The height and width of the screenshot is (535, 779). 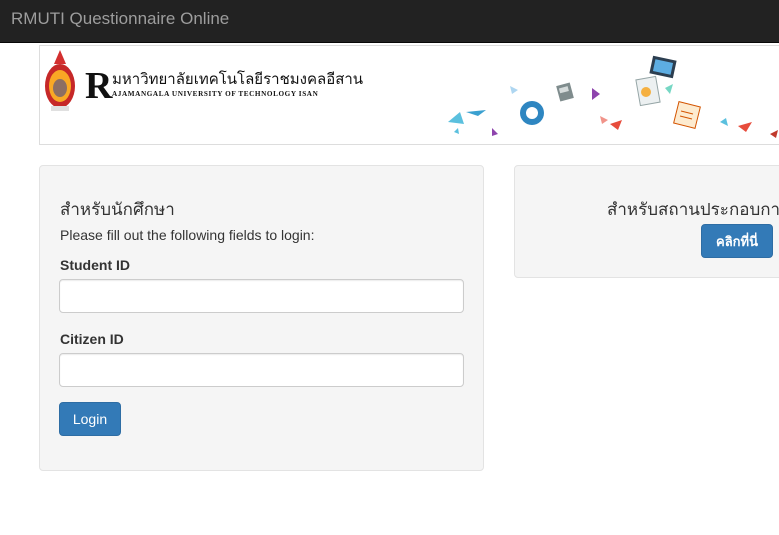 I want to click on employer-panel-title: สำหรับสถานประกอบกา, so click(x=693, y=210).